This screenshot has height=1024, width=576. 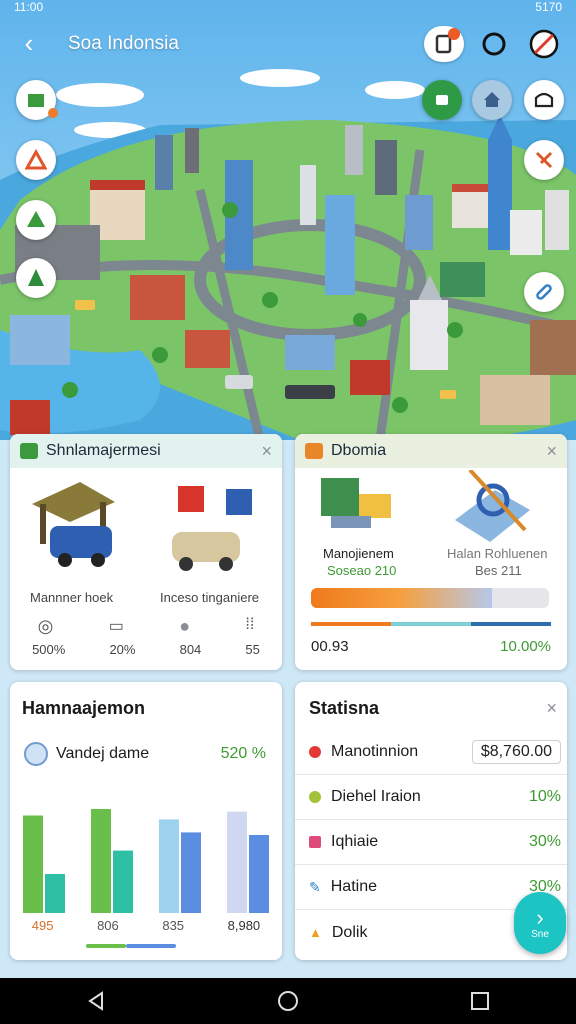 What do you see at coordinates (123, 43) in the screenshot?
I see `page-title: Soa Indonsia` at bounding box center [123, 43].